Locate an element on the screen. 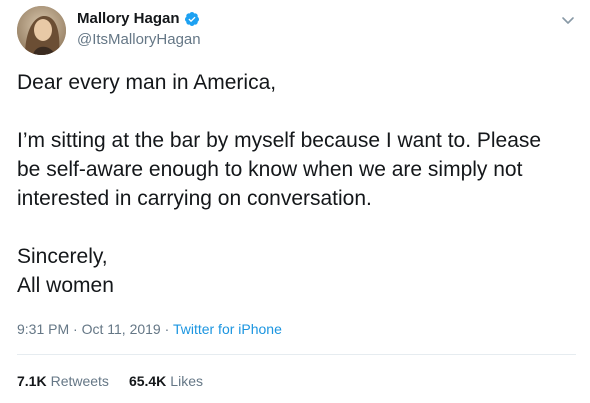  likes-count: 65.4K is located at coordinates (147, 381).